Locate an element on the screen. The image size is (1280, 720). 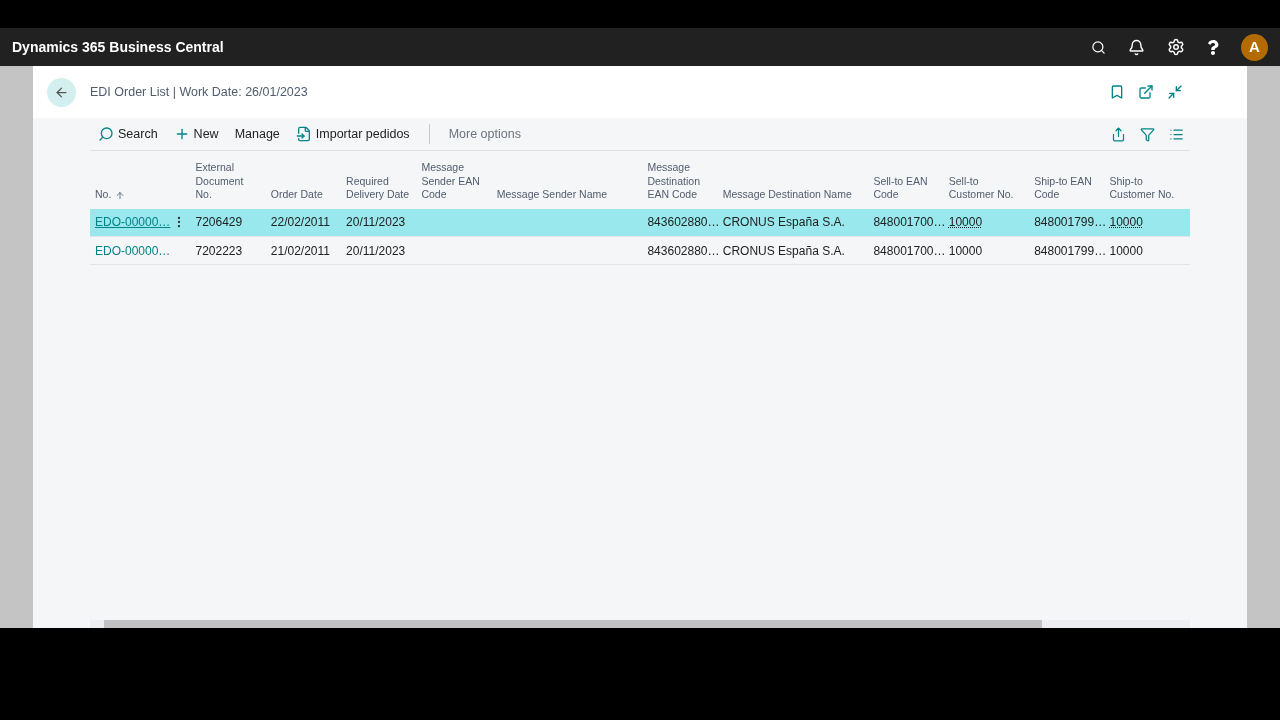
table-cell-text: 7206429 is located at coordinates (219, 223).